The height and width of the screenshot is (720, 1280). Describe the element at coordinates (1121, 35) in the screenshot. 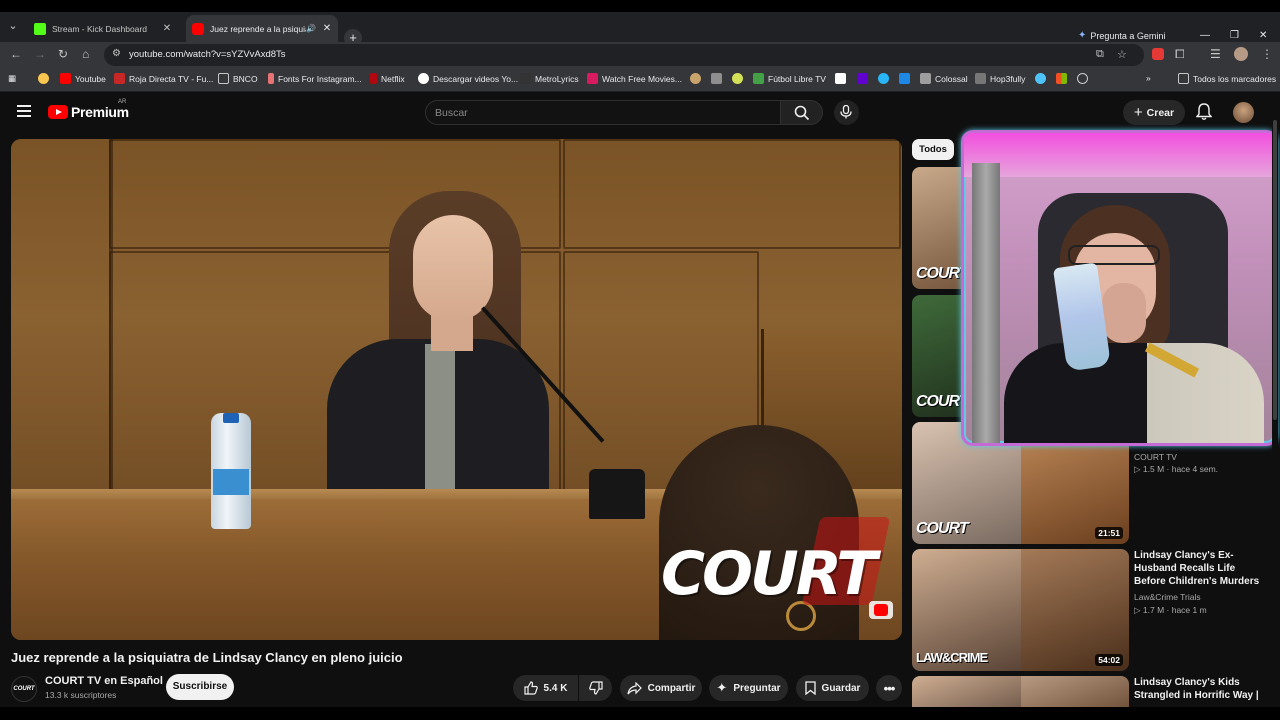

I see `gemini-button: ✦ Pregunta a Gemini` at that location.